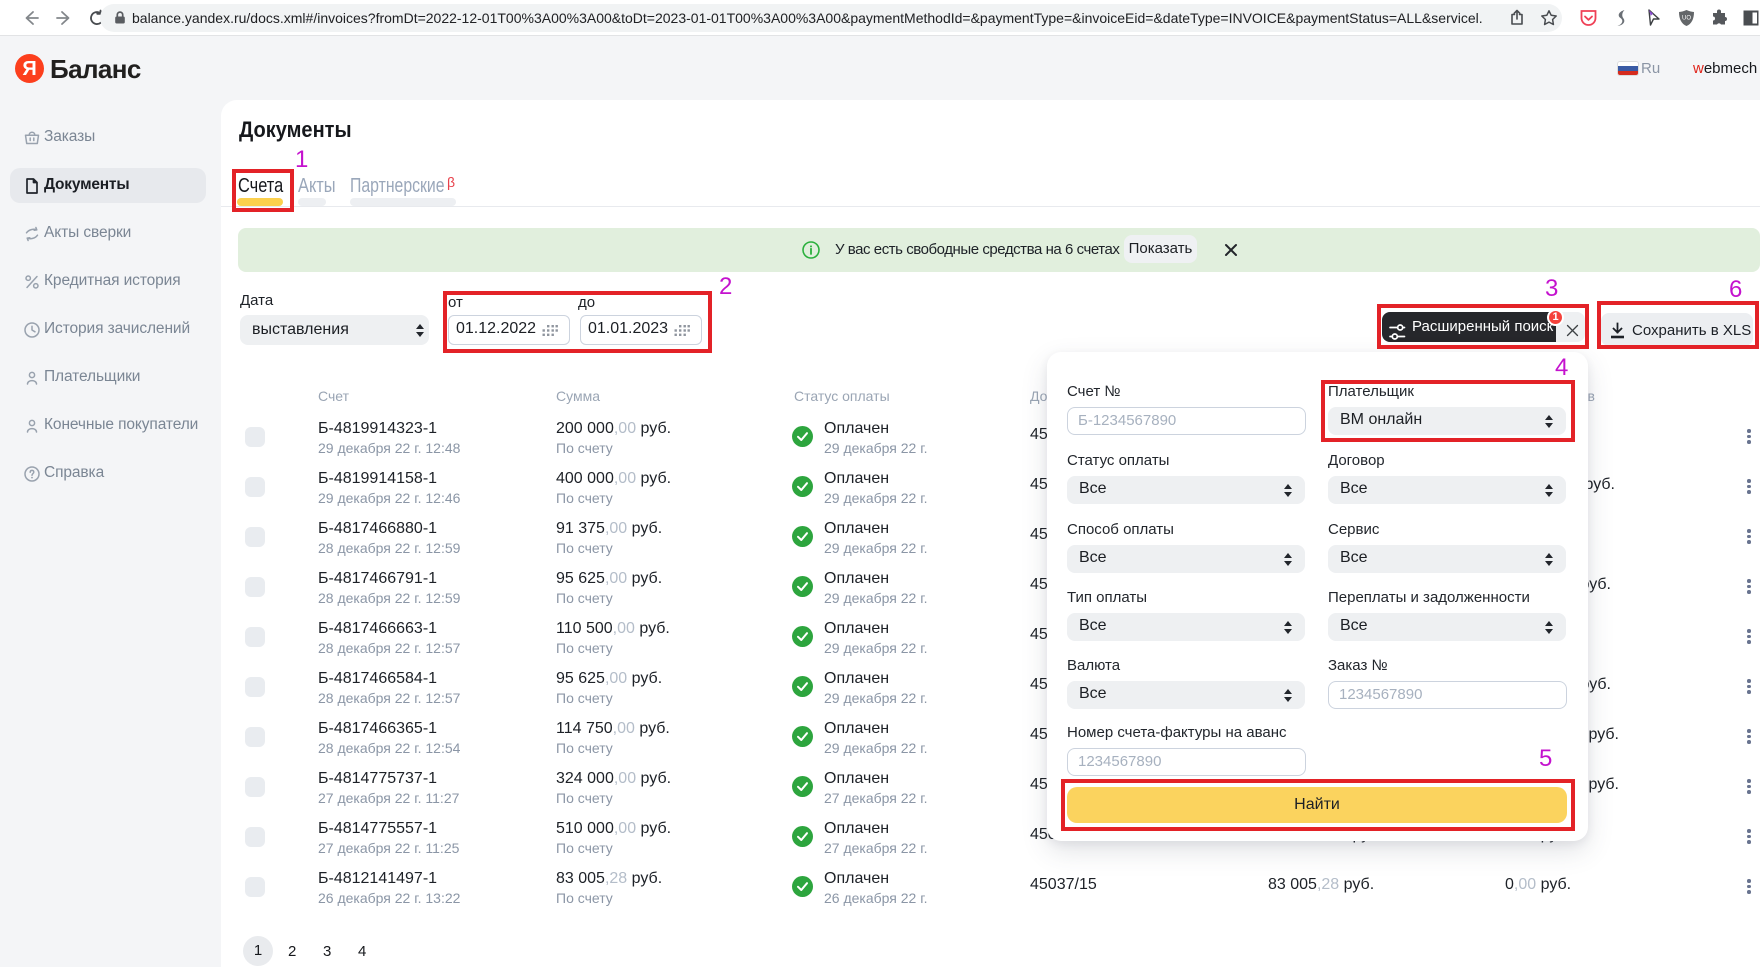 This screenshot has height=967, width=1760. I want to click on svg-text: UO, so click(1686, 19).